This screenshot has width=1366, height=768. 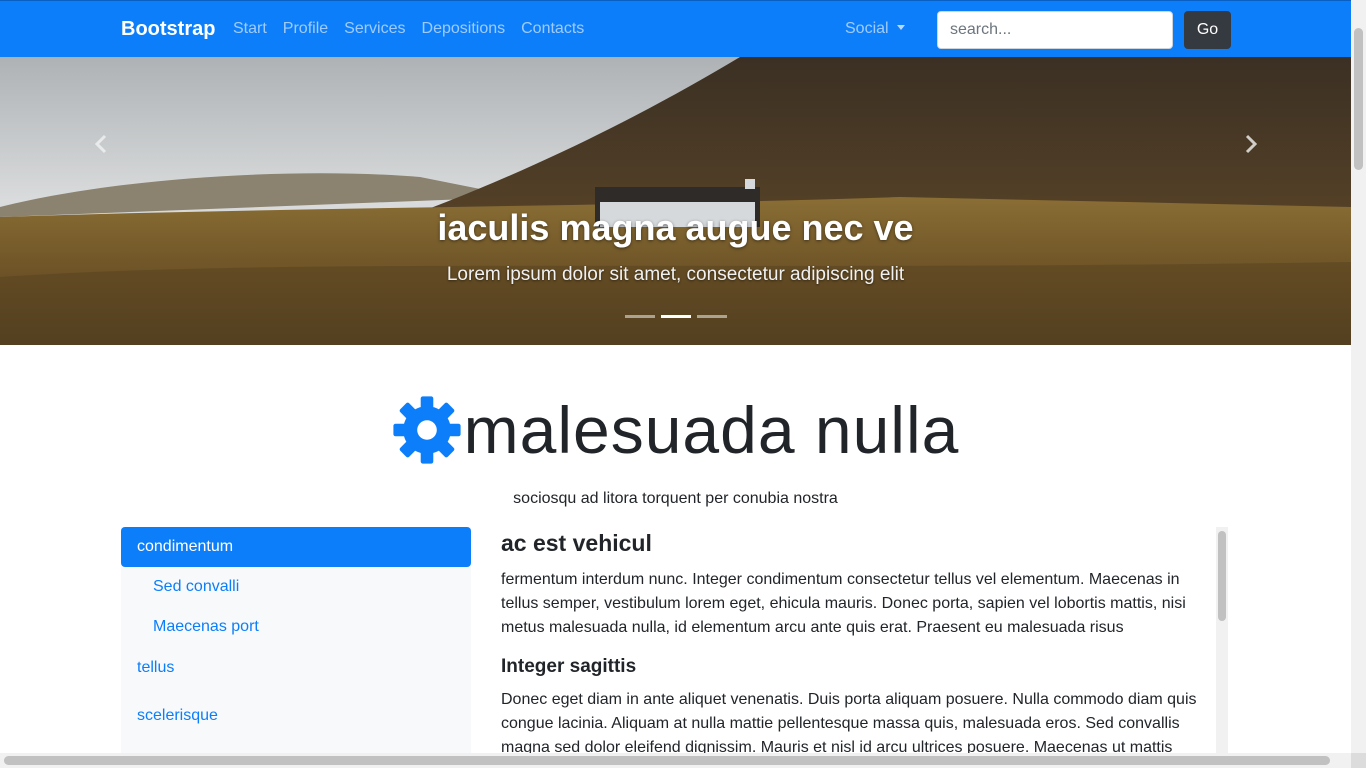 I want to click on social-dropdown: Social, so click(x=875, y=29).